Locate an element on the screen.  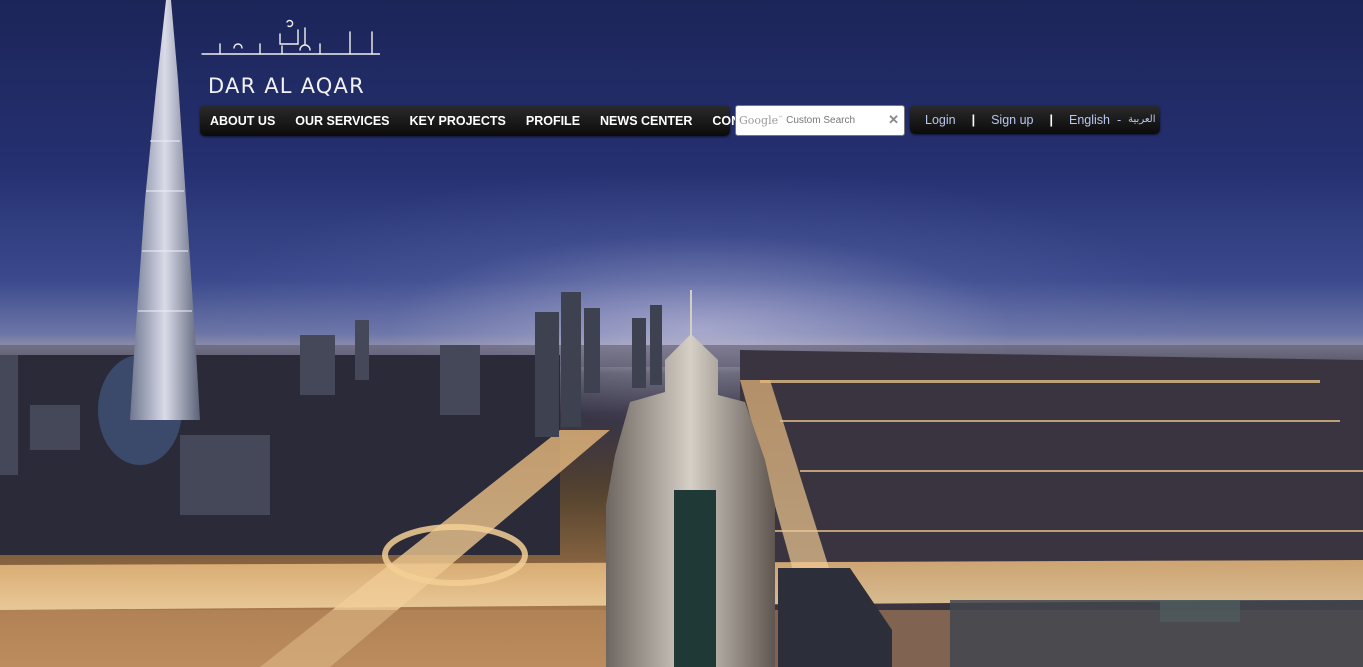
nav-item-profile: PROFILE is located at coordinates (553, 121).